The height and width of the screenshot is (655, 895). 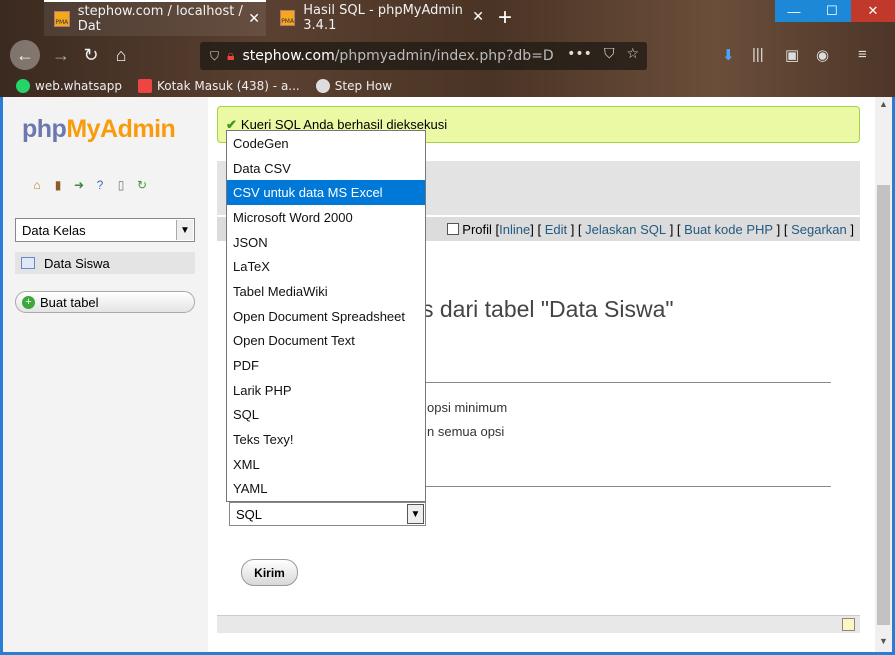 What do you see at coordinates (326, 143) in the screenshot?
I see `dropdown-option: CodeGen` at bounding box center [326, 143].